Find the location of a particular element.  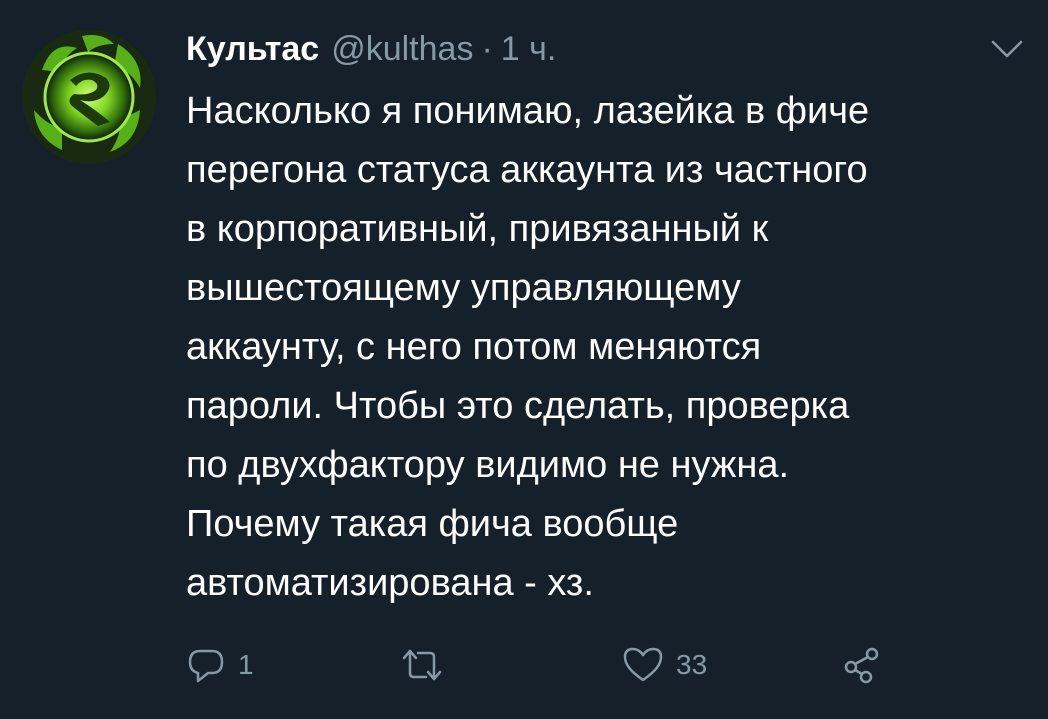

share-button is located at coordinates (862, 665).